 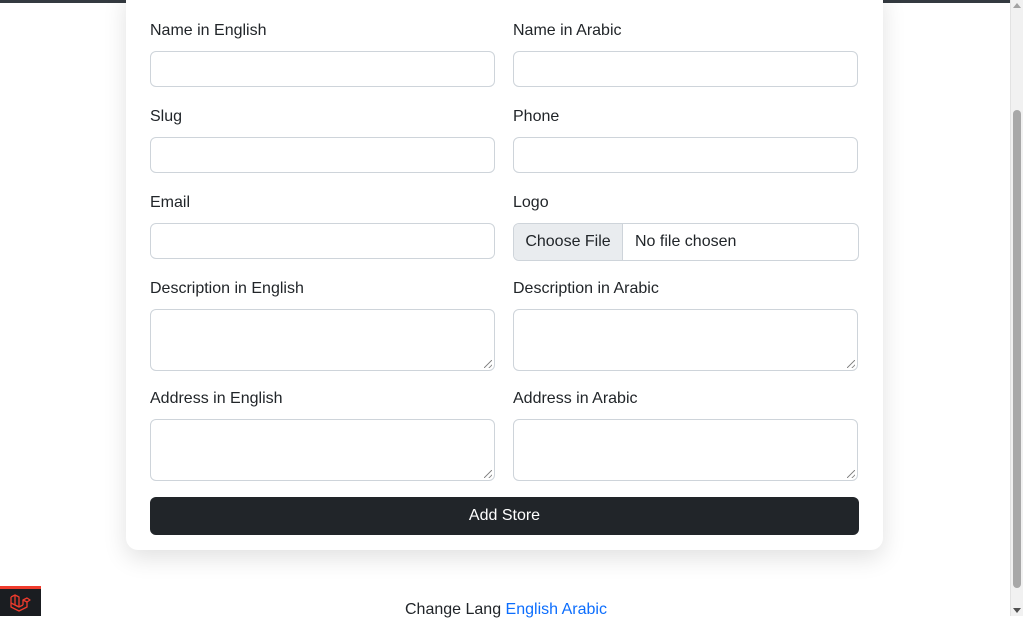 I want to click on lang-english-link: English, so click(x=532, y=609).